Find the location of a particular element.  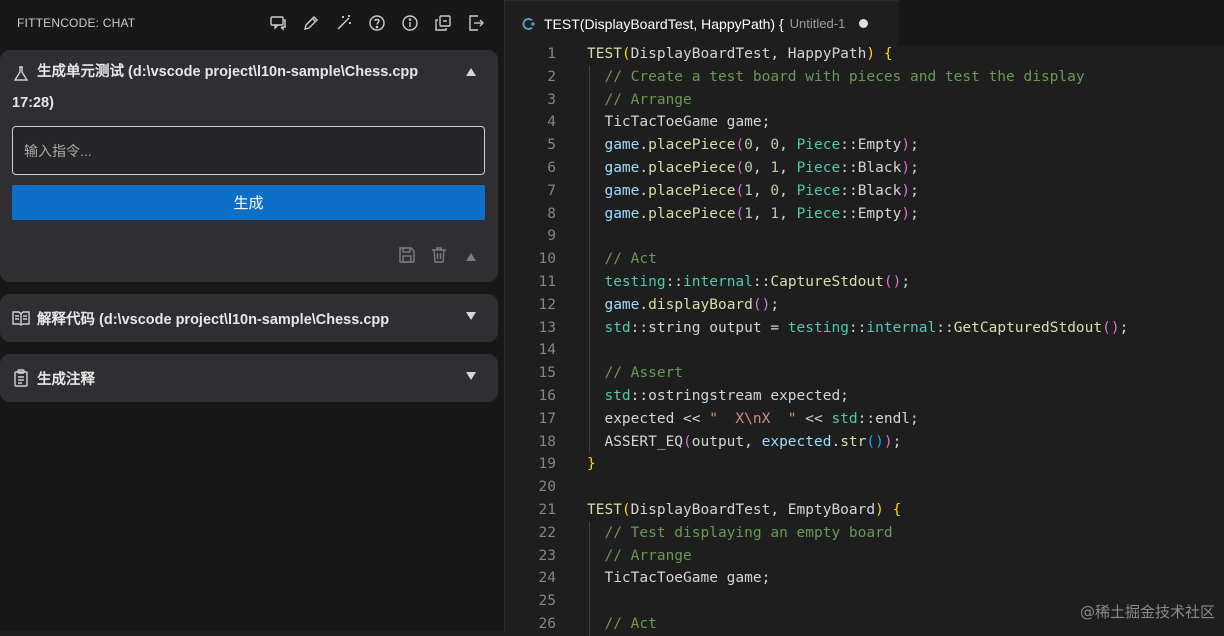

generate-comment-panel-title: 生成注释 is located at coordinates (66, 380).